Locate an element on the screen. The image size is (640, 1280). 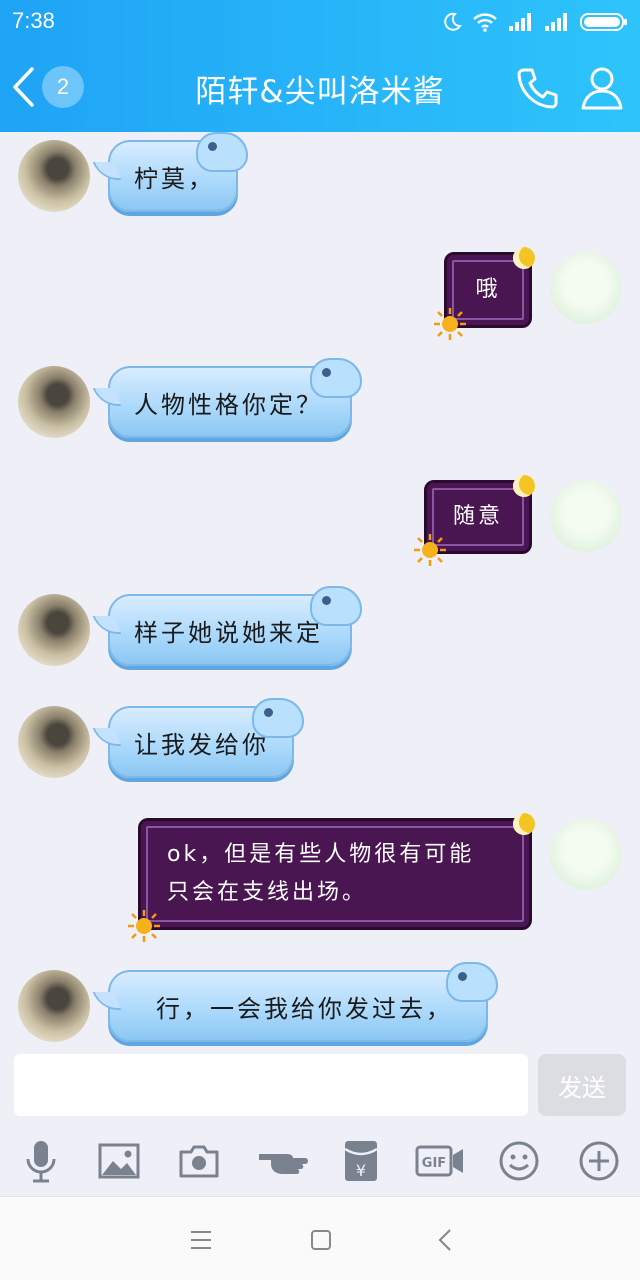
yuan-label: ¥ is located at coordinates (361, 1170).